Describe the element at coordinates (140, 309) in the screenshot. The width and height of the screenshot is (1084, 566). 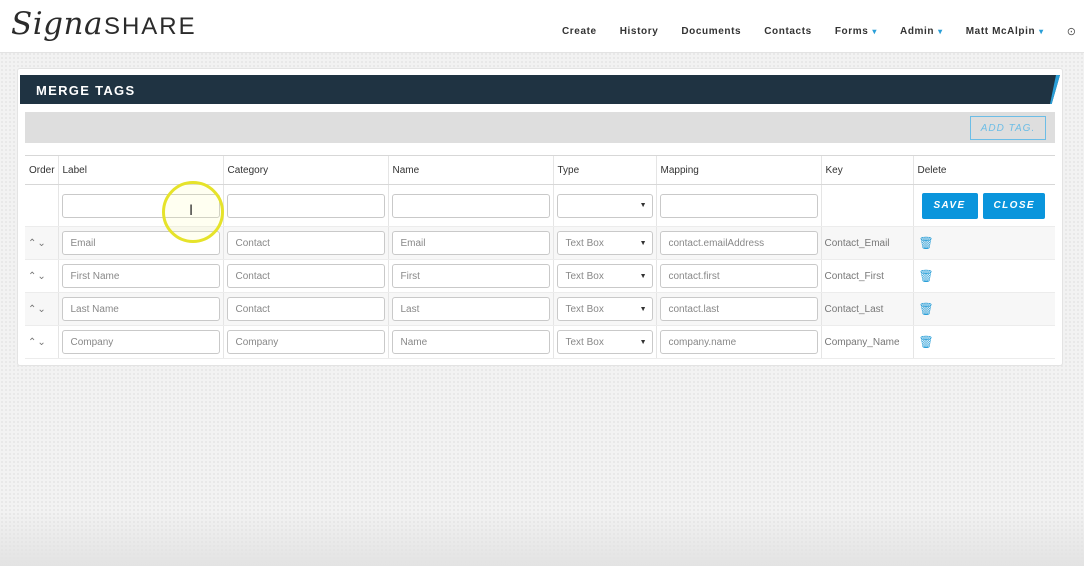
I see `label-input: Last Name` at that location.